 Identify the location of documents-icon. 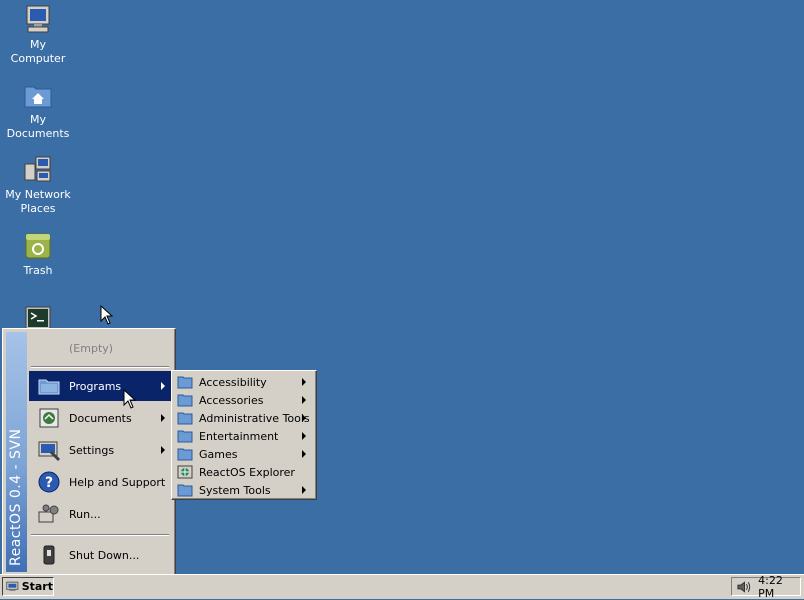
(49, 418).